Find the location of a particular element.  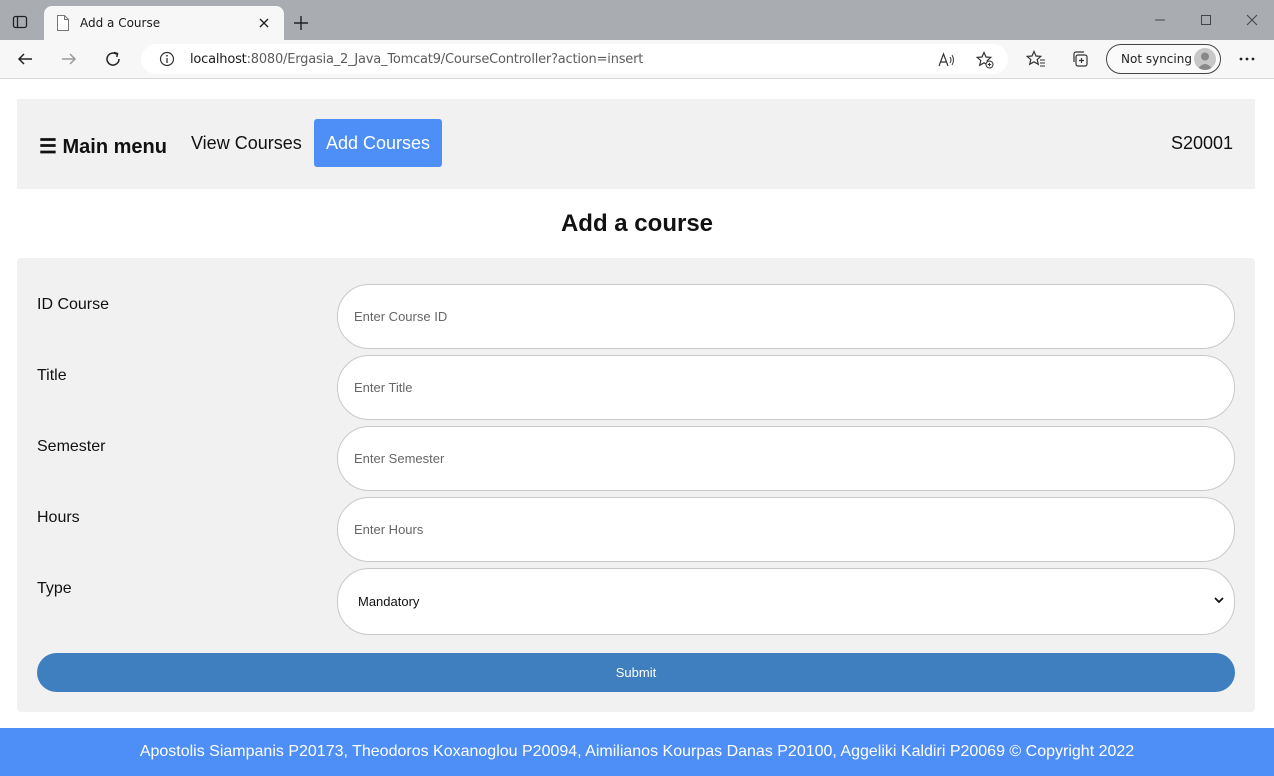

favorites-icon is located at coordinates (1036, 59).